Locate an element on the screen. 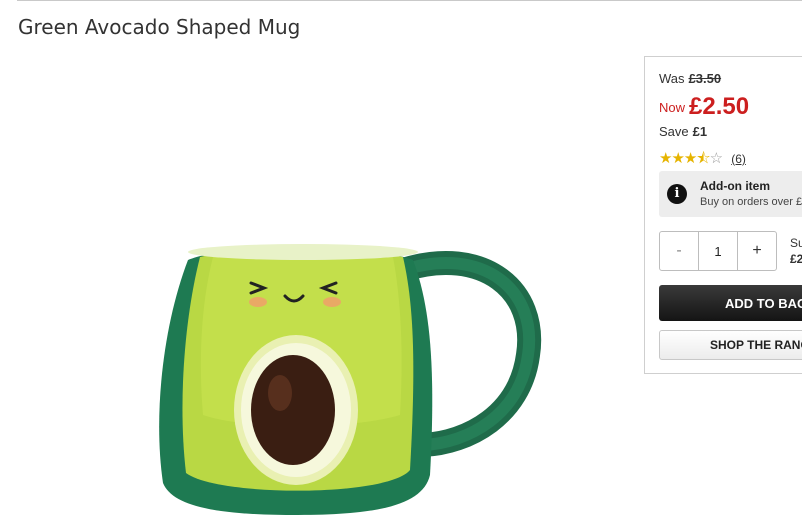  save-label: Save is located at coordinates (674, 131).